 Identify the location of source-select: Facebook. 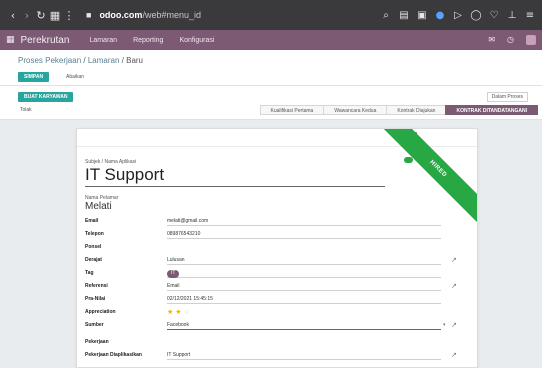
(304, 325).